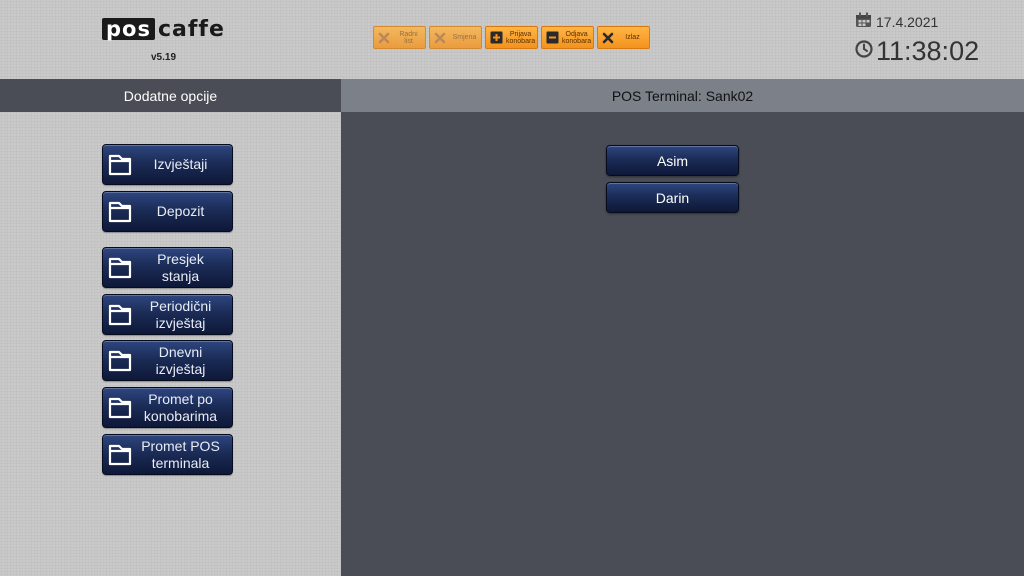 The height and width of the screenshot is (576, 1024). Describe the element at coordinates (863, 22) in the screenshot. I see `calendar-icon` at that location.